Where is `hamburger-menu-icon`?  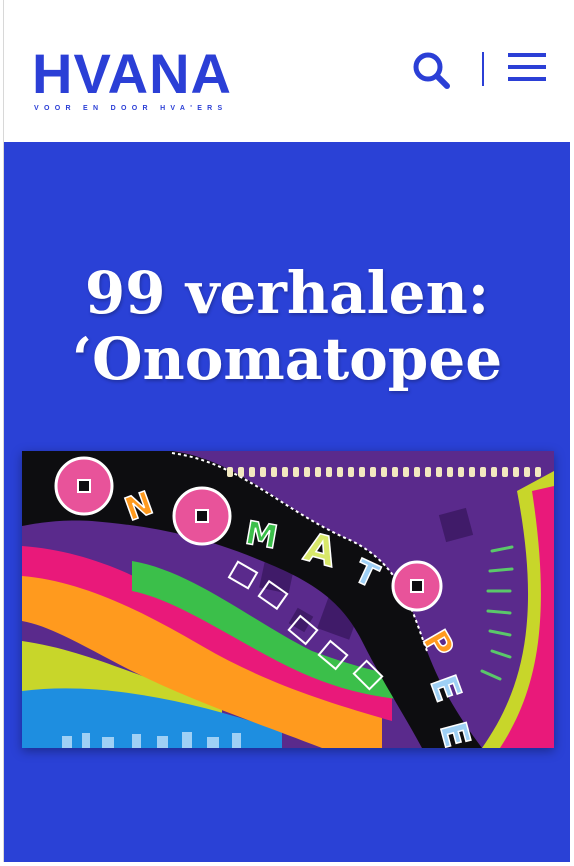 hamburger-menu-icon is located at coordinates (527, 67).